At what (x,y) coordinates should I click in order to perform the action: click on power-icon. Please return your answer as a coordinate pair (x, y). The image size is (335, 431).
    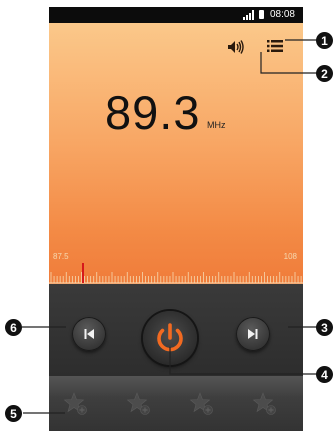
    Looking at the image, I should click on (170, 337).